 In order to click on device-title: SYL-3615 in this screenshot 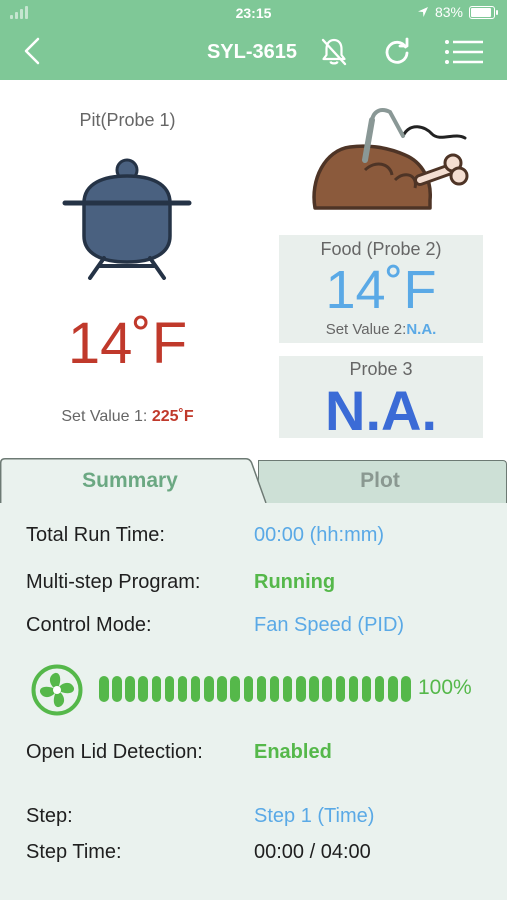, I will do `click(252, 52)`.